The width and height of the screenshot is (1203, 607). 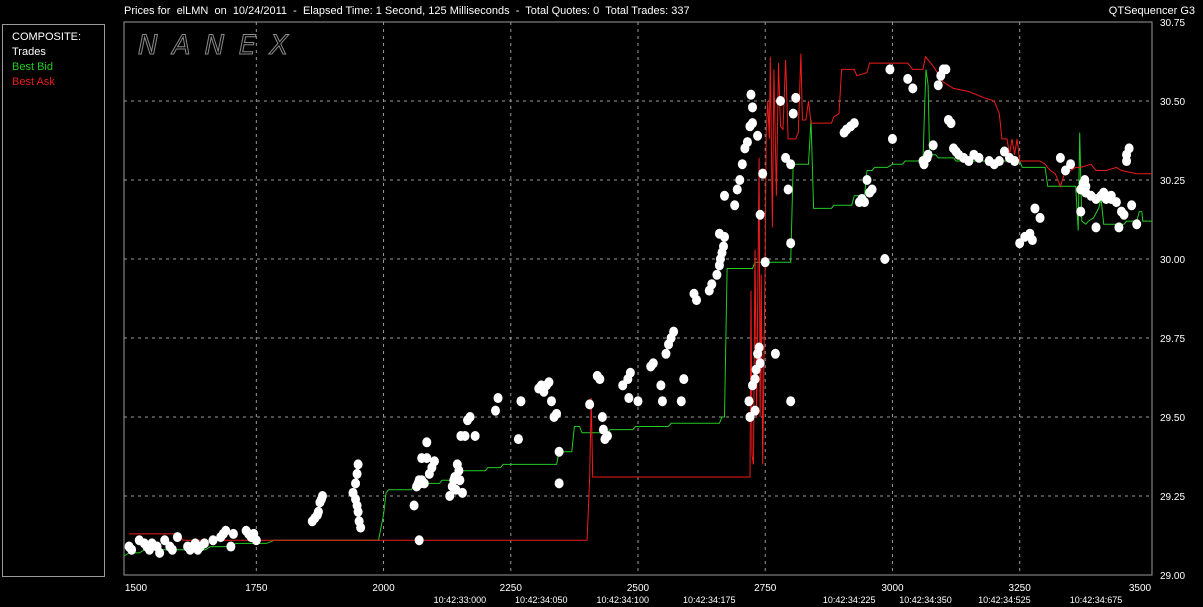 I want to click on y-tick-label: 30.00, so click(x=1172, y=260).